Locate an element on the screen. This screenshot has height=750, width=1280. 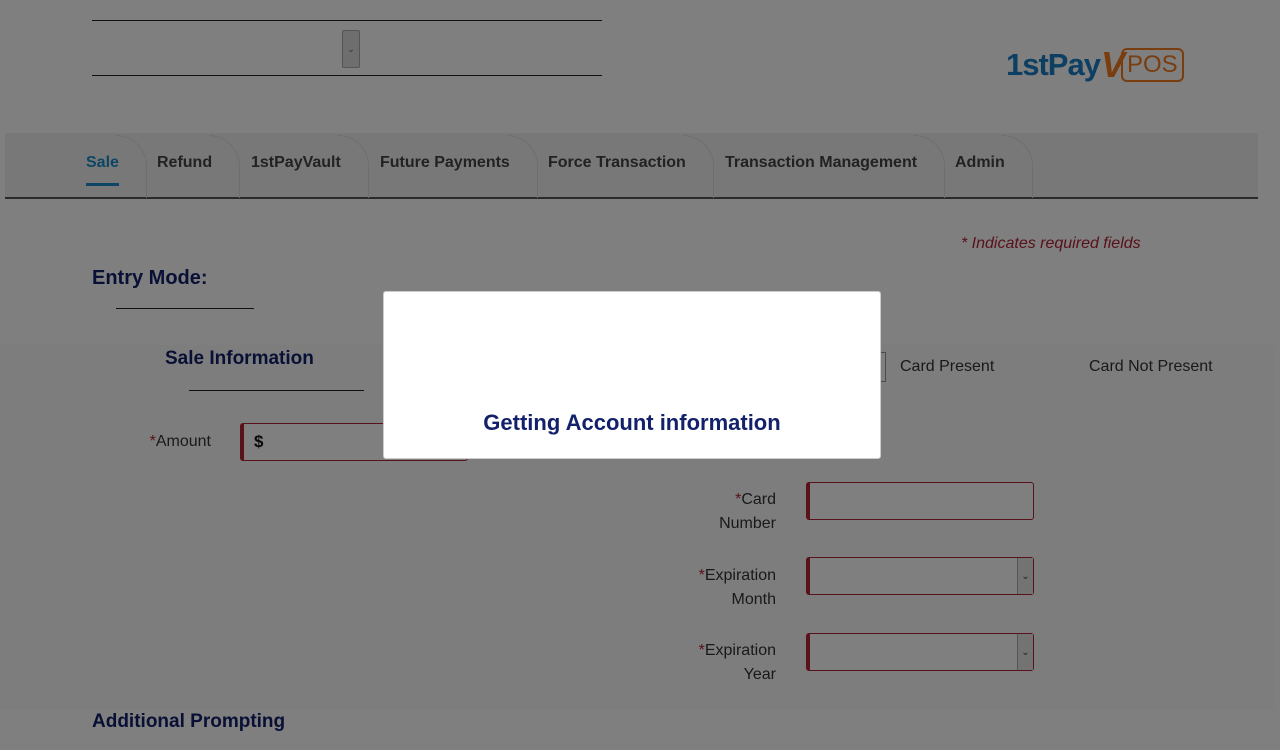
loading-message: Getting Account information is located at coordinates (632, 422).